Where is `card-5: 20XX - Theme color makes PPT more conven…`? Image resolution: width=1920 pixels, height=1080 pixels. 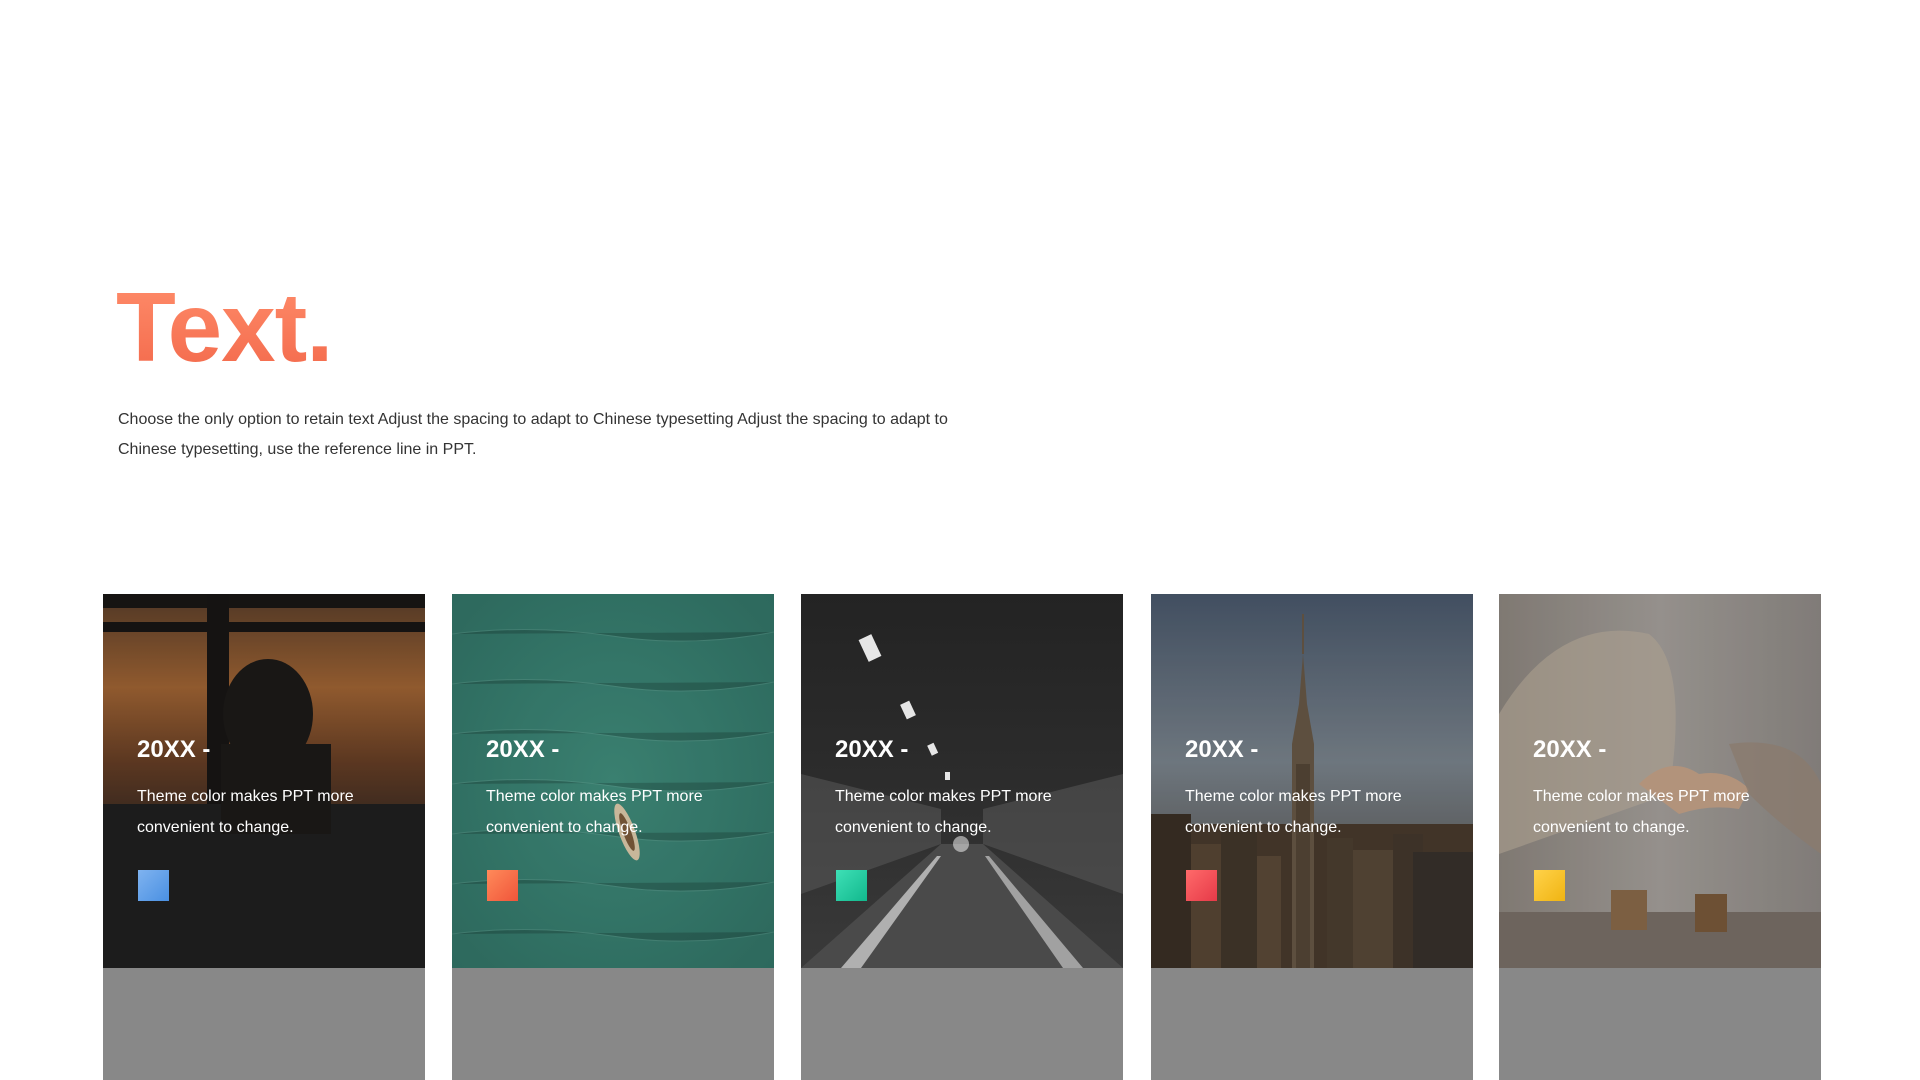
card-5: 20XX - Theme color makes PPT more conven… is located at coordinates (1660, 837).